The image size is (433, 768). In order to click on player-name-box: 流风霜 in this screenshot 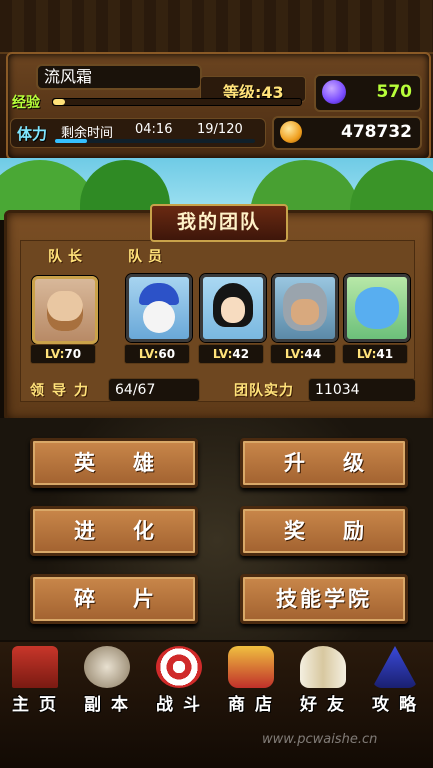, I will do `click(119, 77)`.